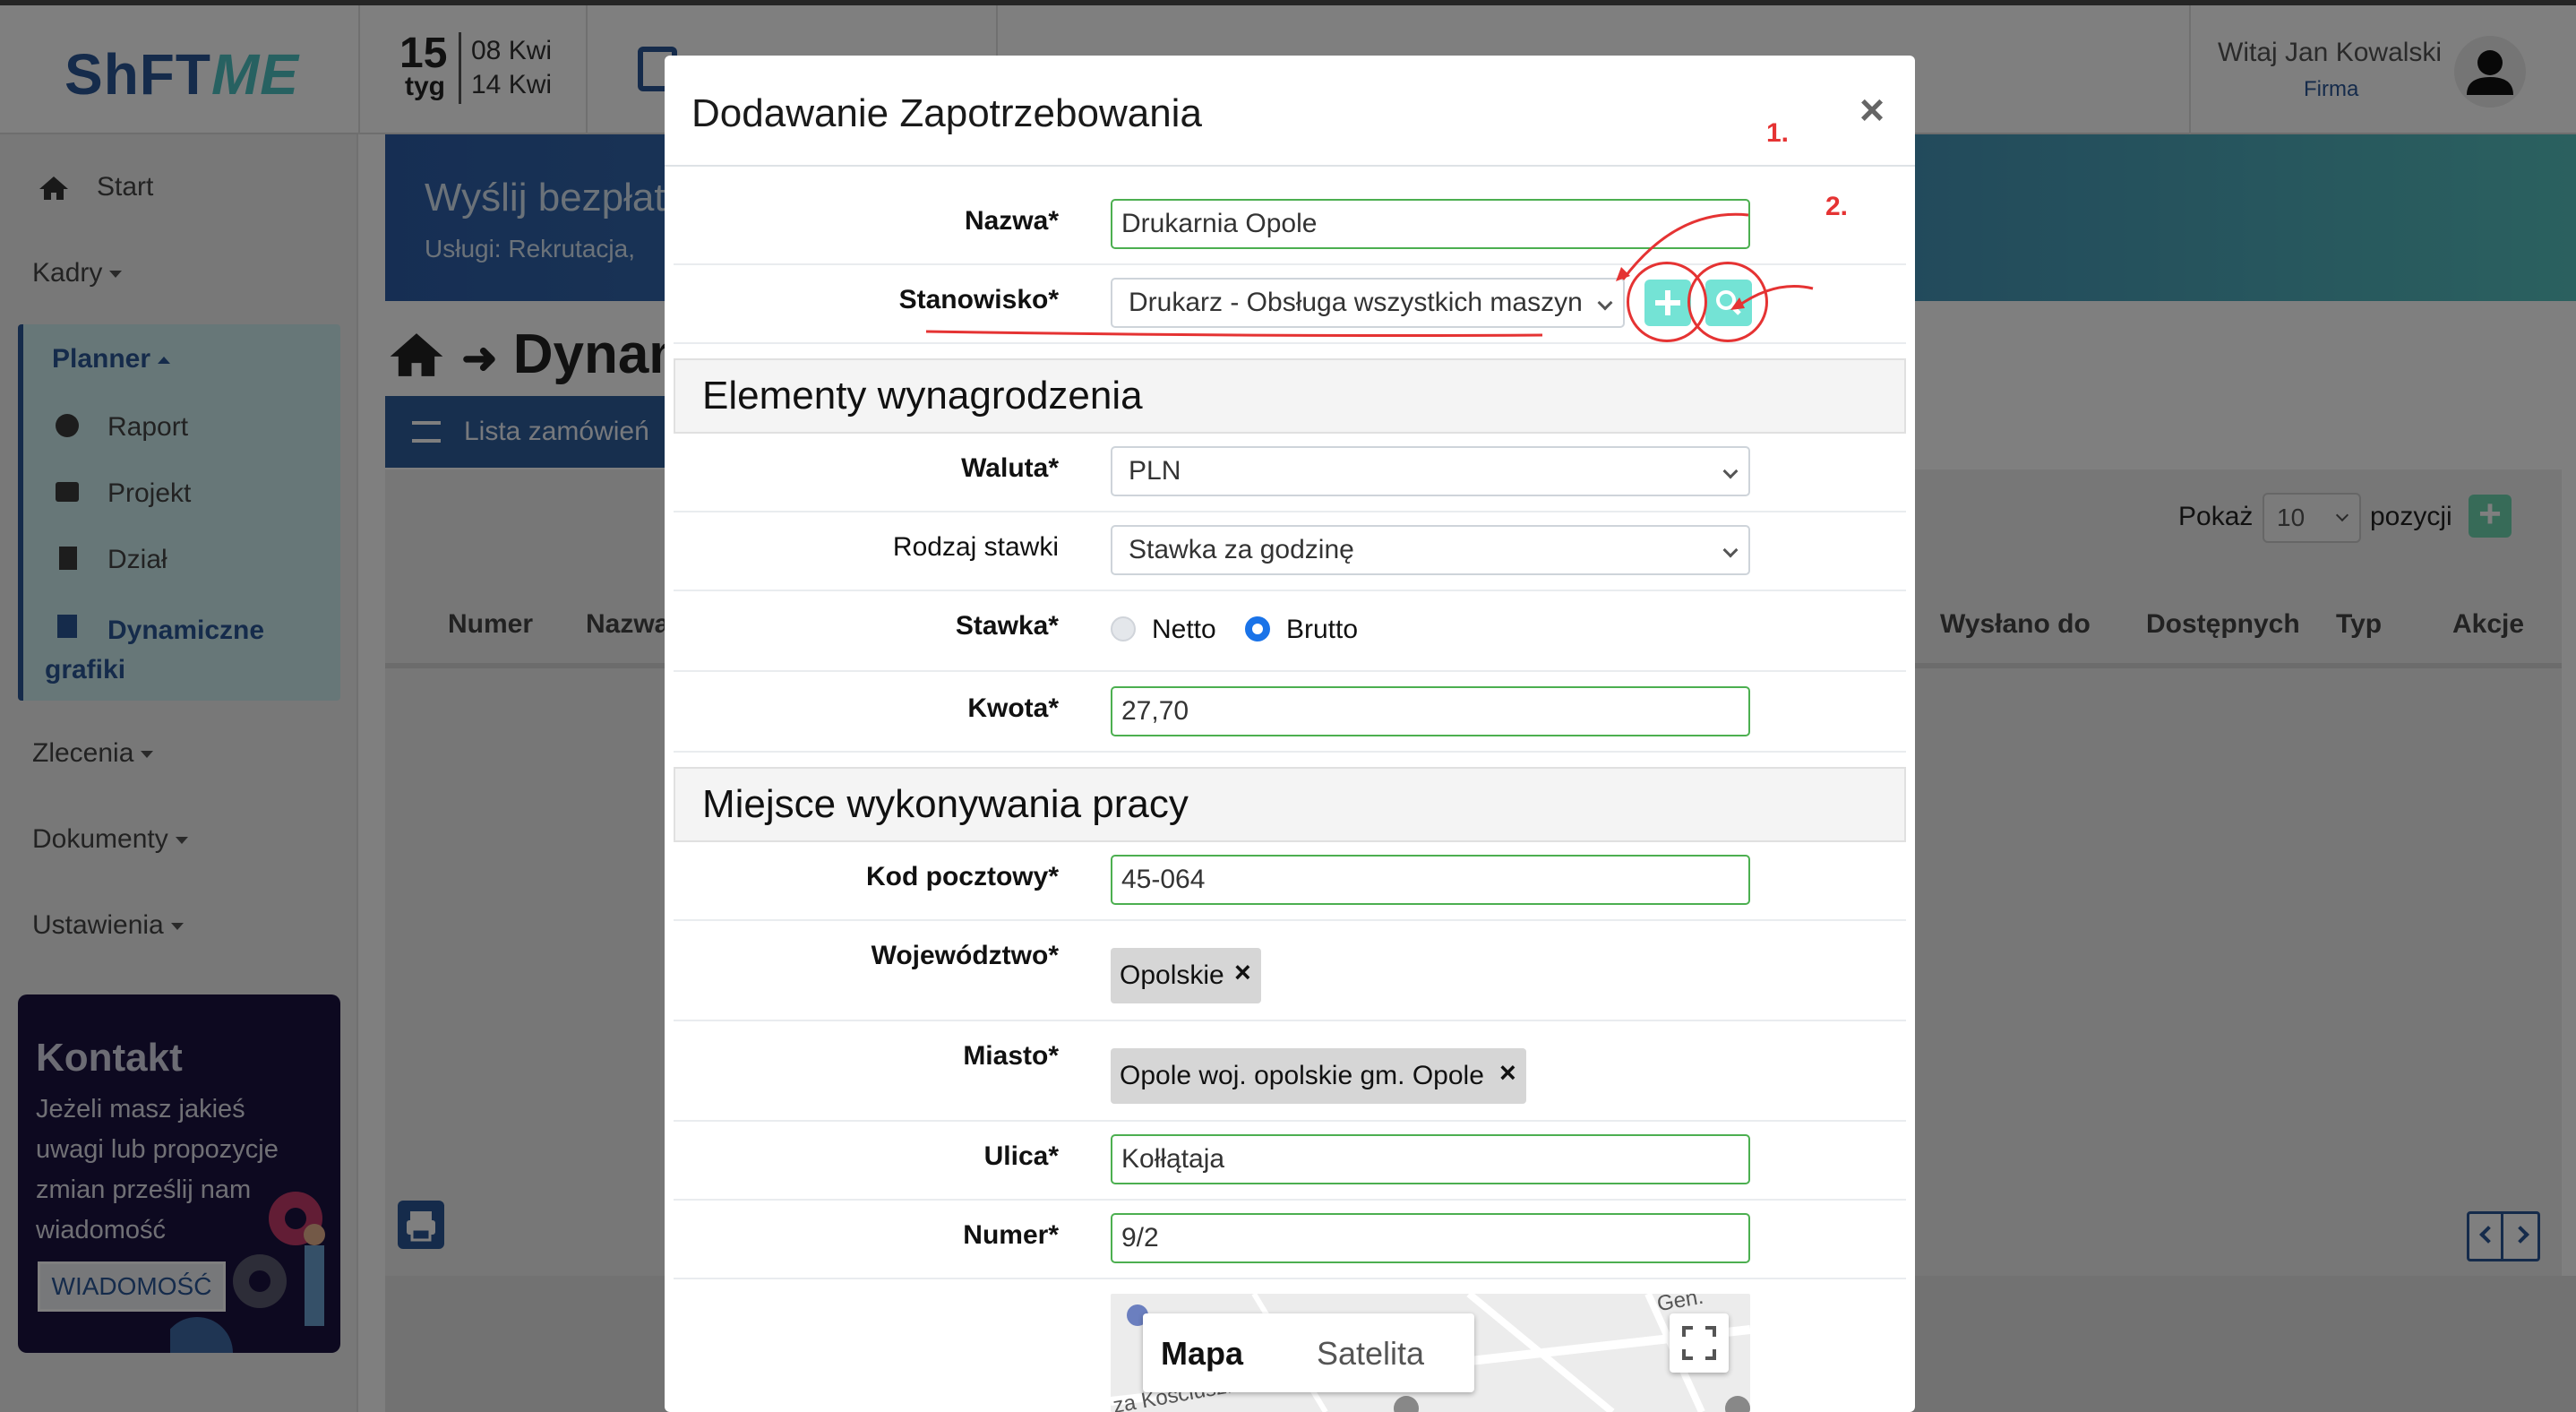  Describe the element at coordinates (962, 876) in the screenshot. I see `postal-code-label: Kod pocztowy*` at that location.